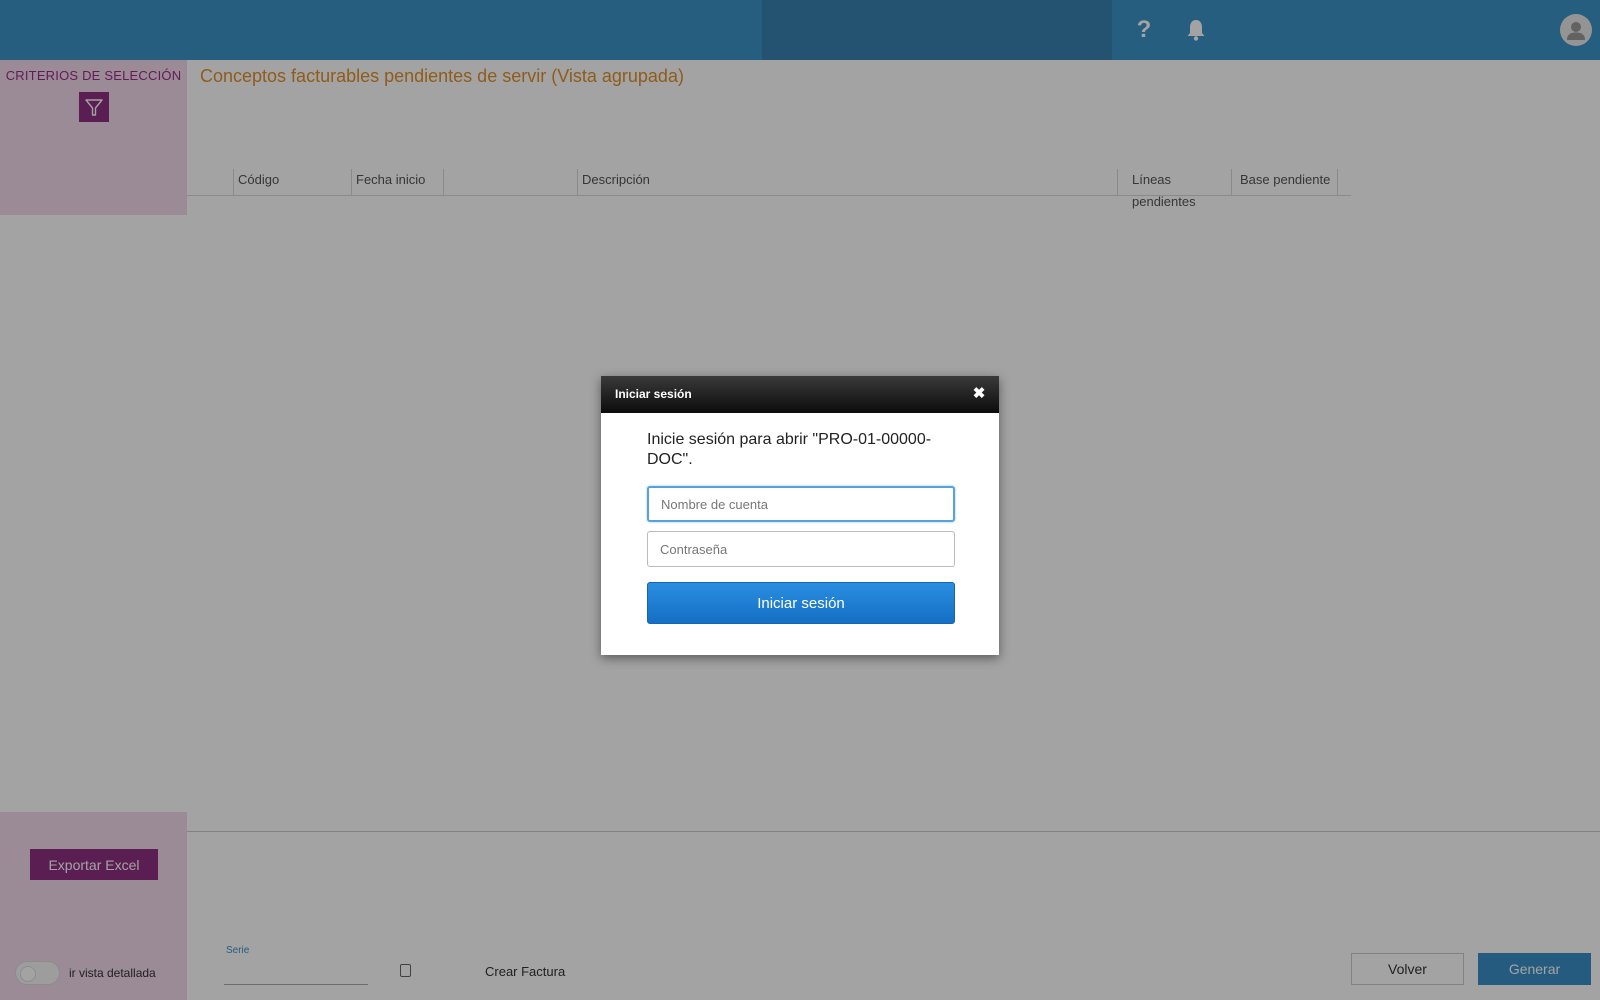 Image resolution: width=1600 pixels, height=1000 pixels. I want to click on account-name-input, so click(801, 504).